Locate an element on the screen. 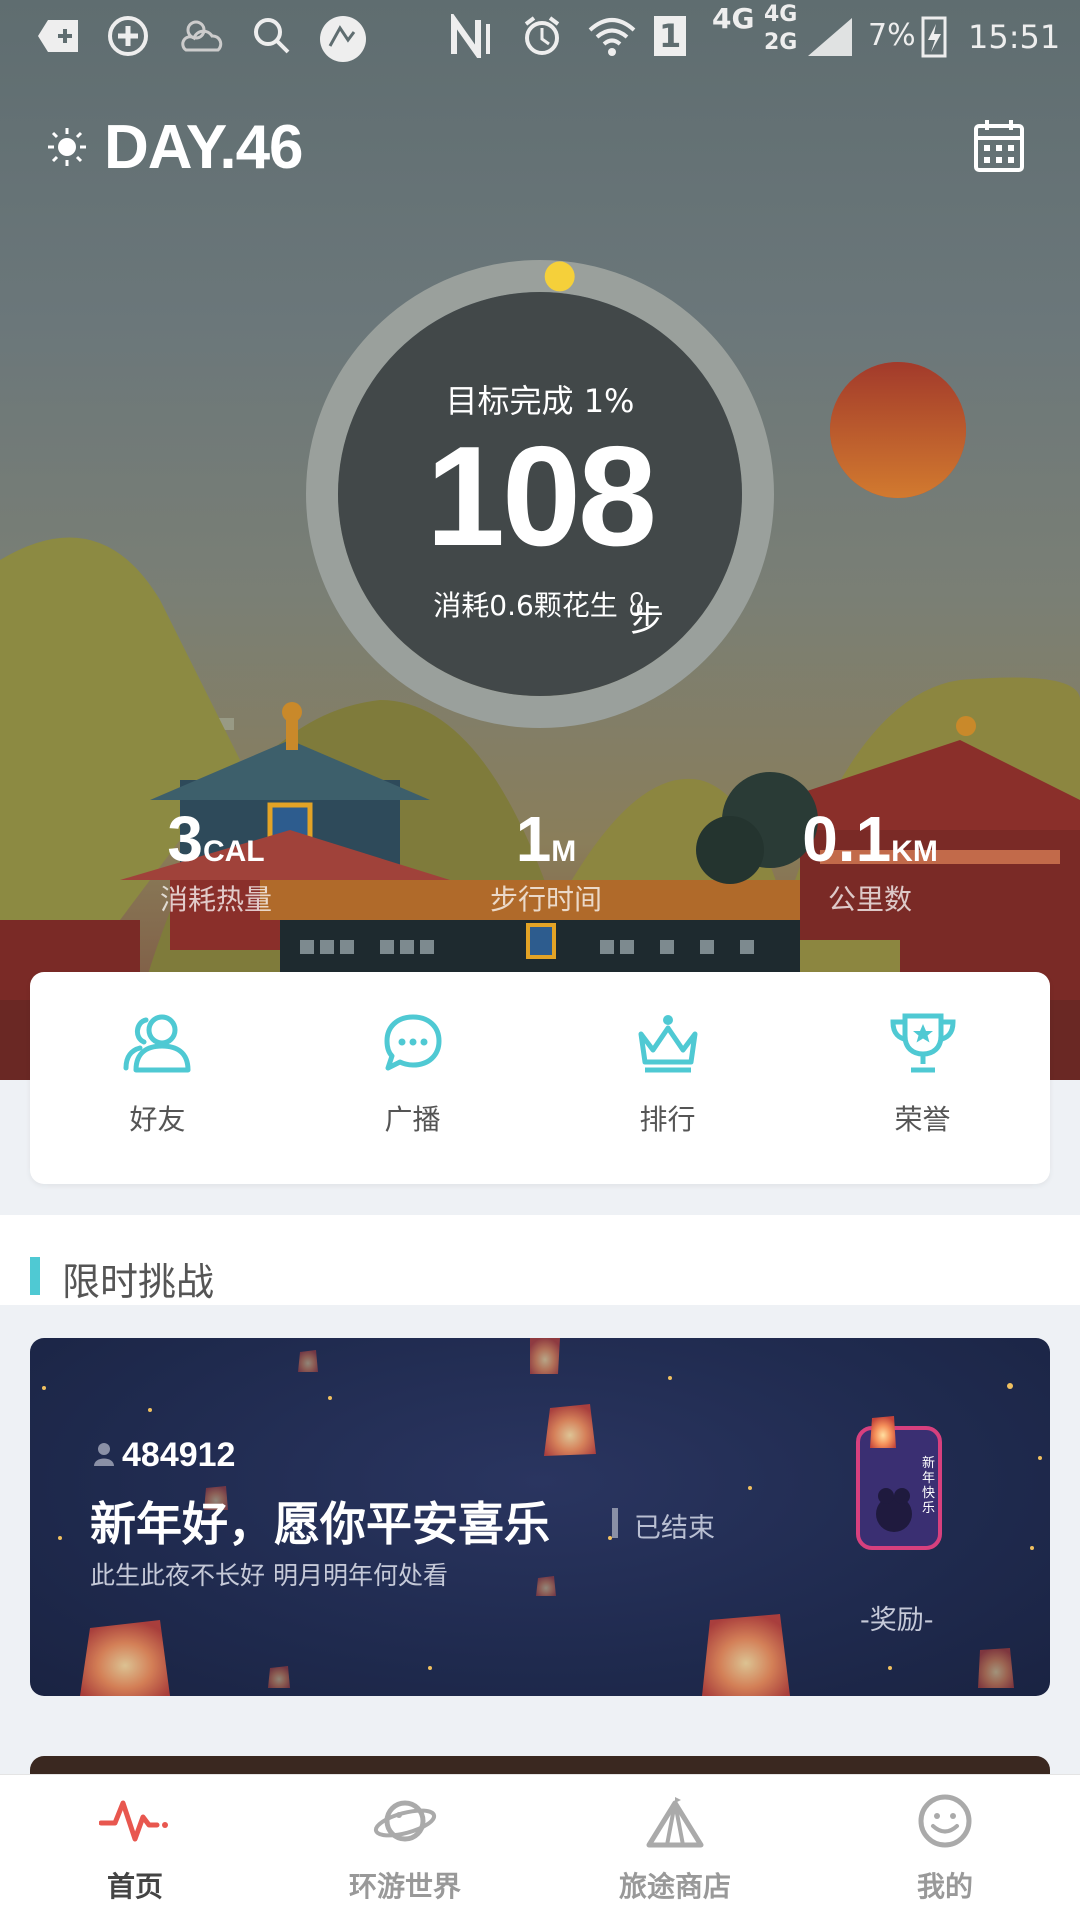 Image resolution: width=1080 pixels, height=1921 pixels. section-title: 限时挑战 is located at coordinates (138, 1282).